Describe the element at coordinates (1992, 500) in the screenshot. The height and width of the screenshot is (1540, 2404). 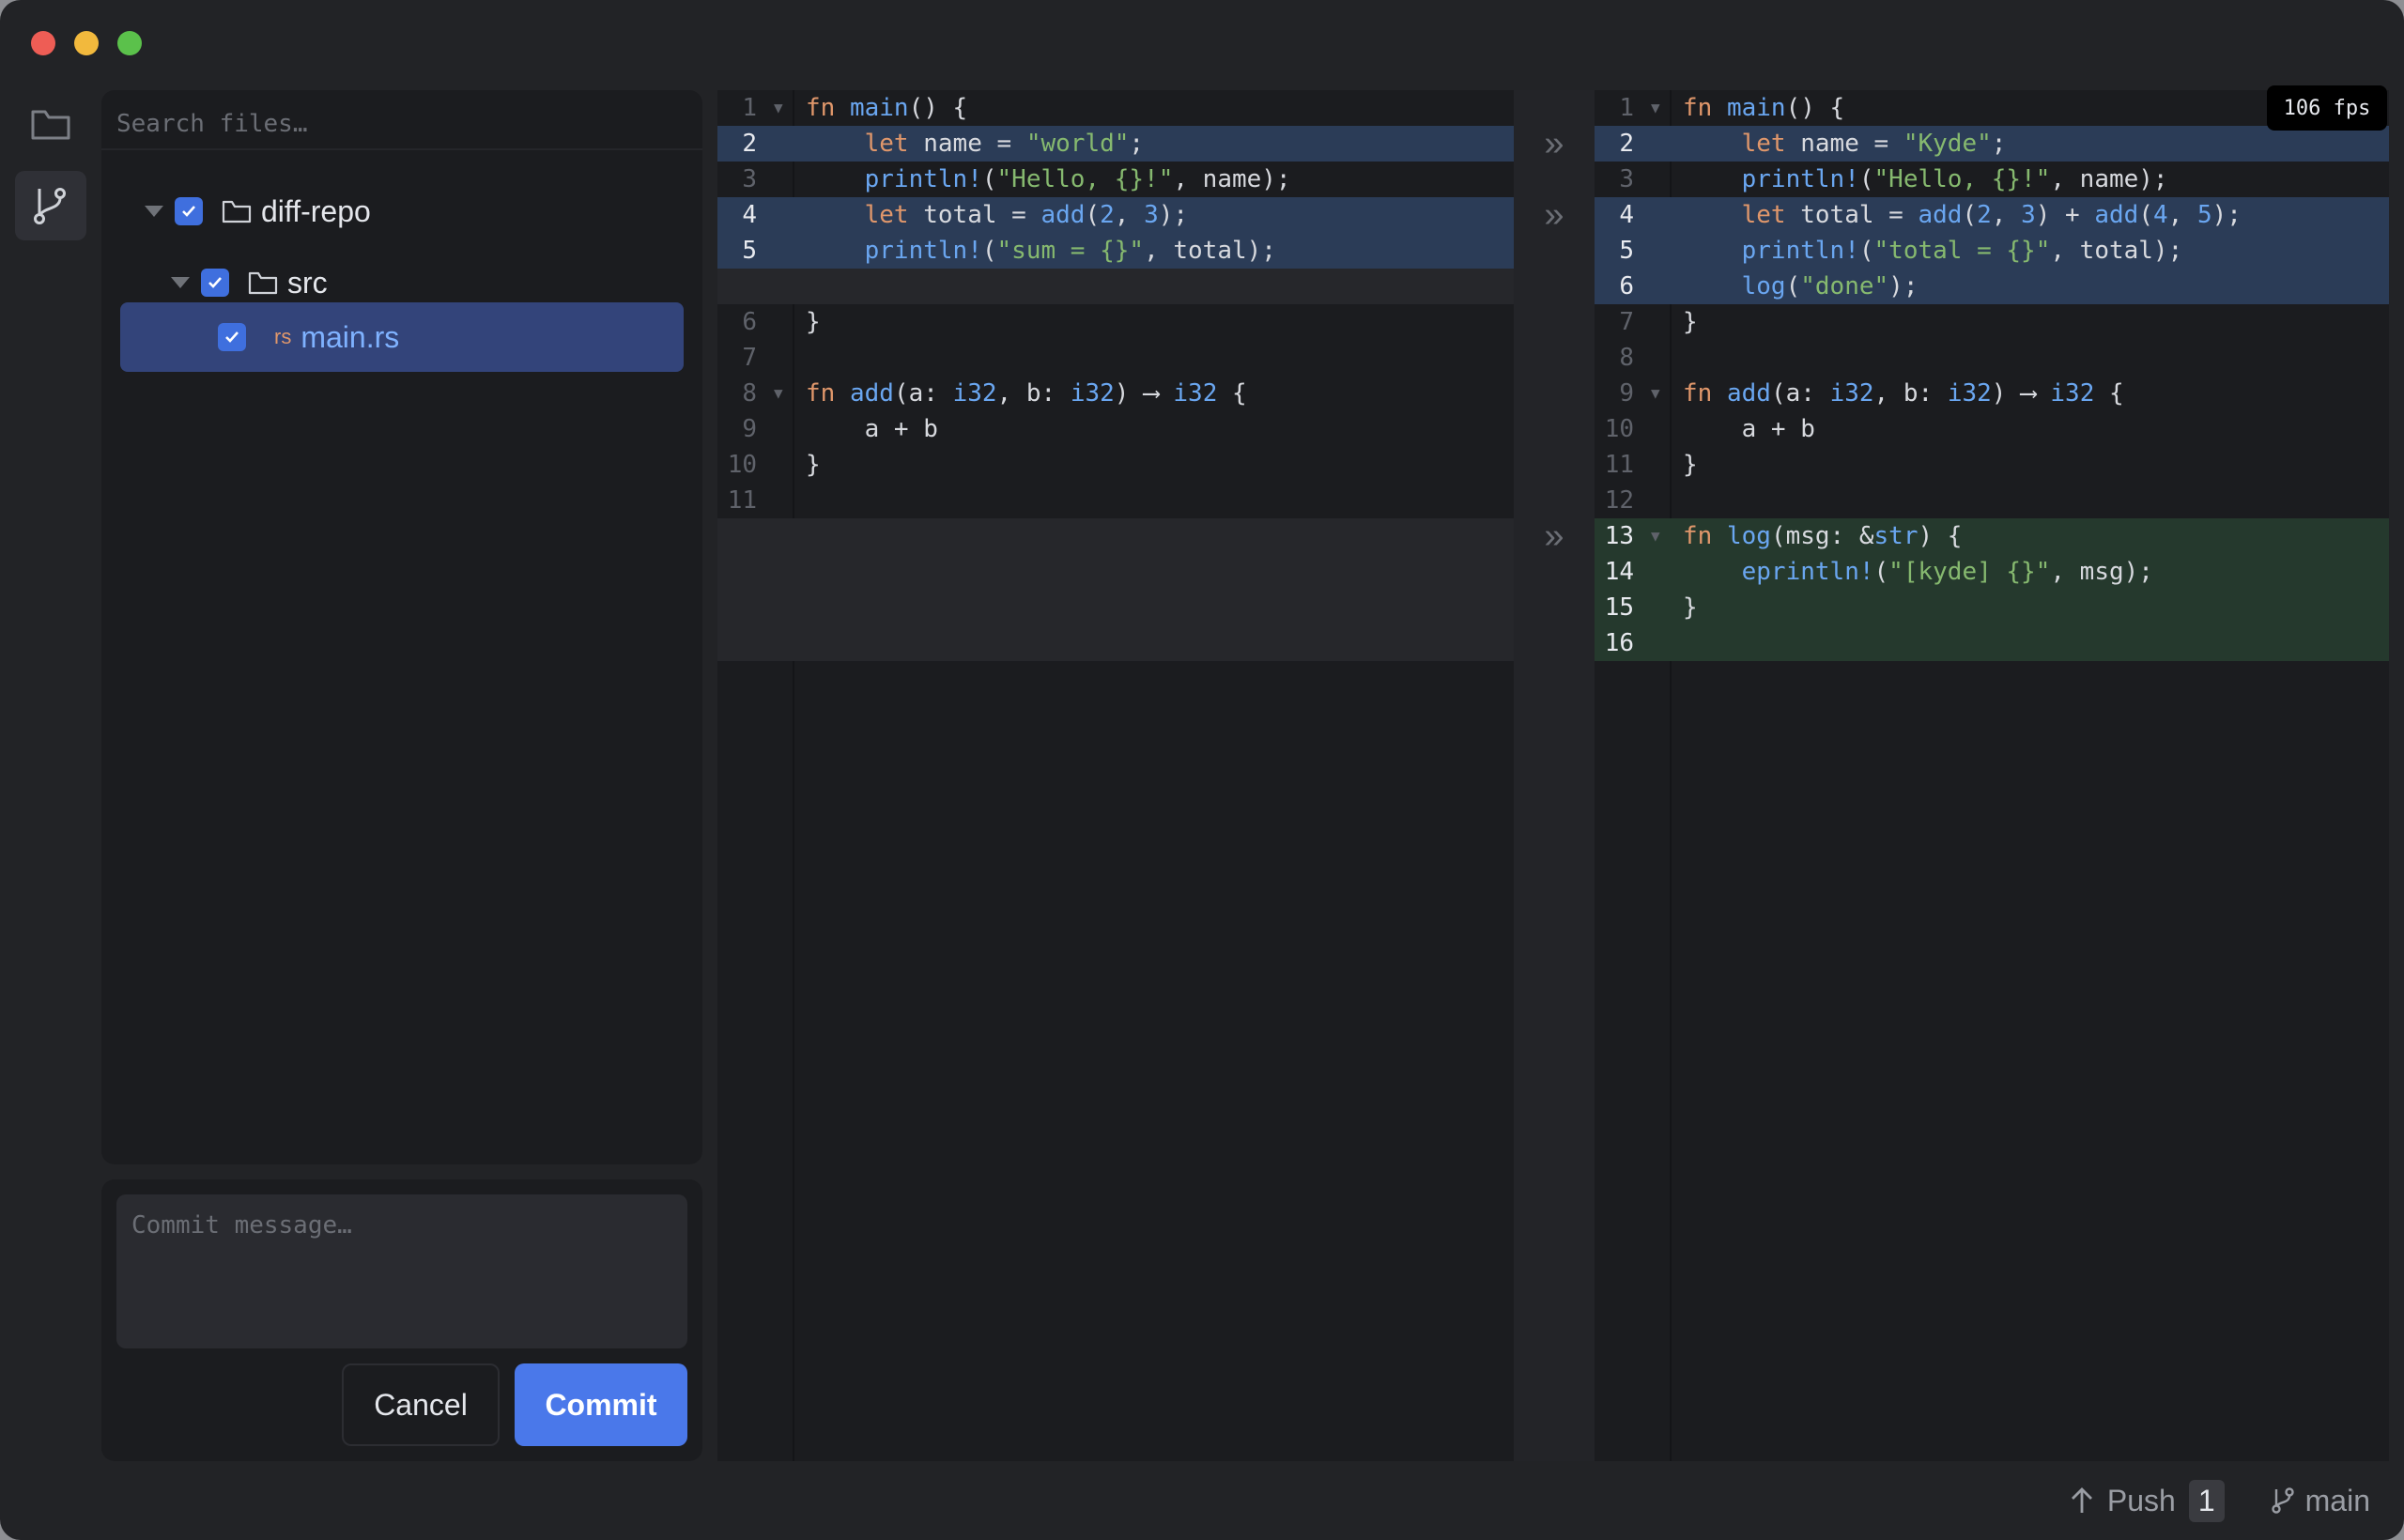
I see `code-line: 12` at that location.